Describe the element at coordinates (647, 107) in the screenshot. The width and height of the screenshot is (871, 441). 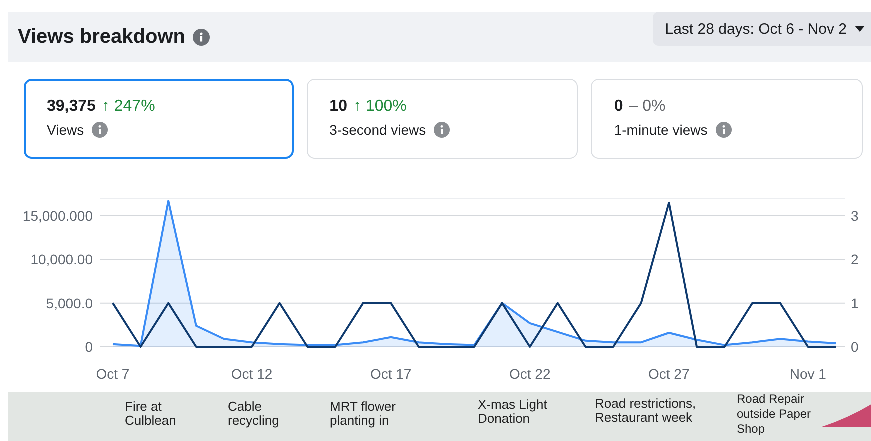
I see `metric-change: – 0%` at that location.